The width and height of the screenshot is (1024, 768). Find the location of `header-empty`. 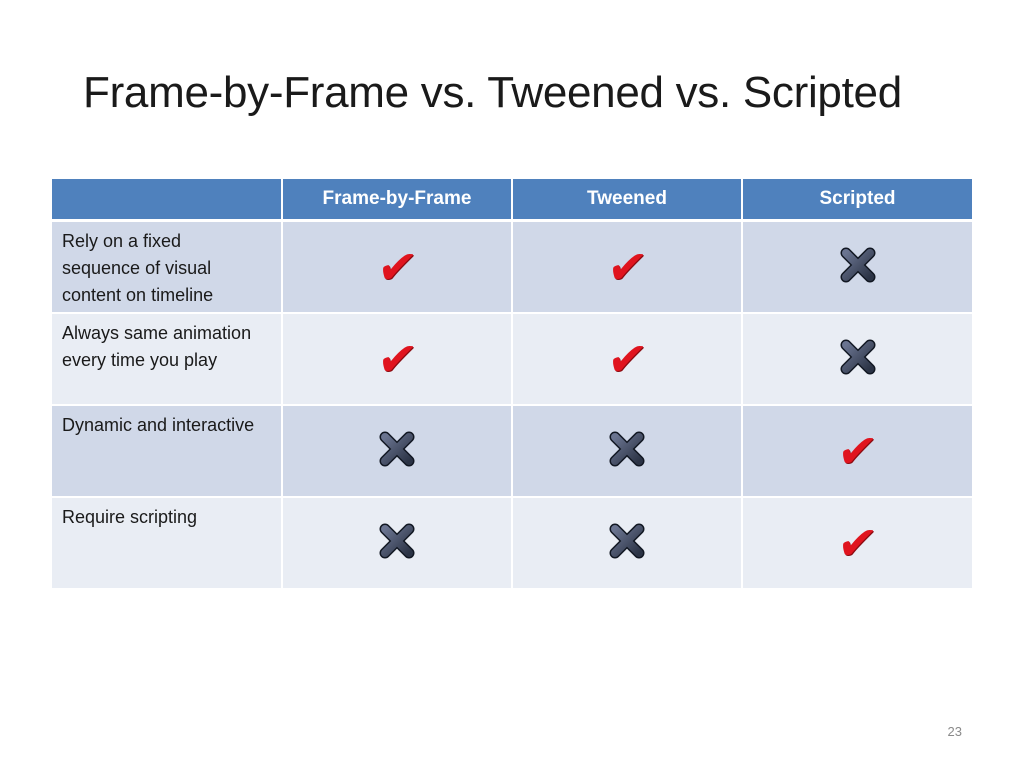

header-empty is located at coordinates (167, 200).